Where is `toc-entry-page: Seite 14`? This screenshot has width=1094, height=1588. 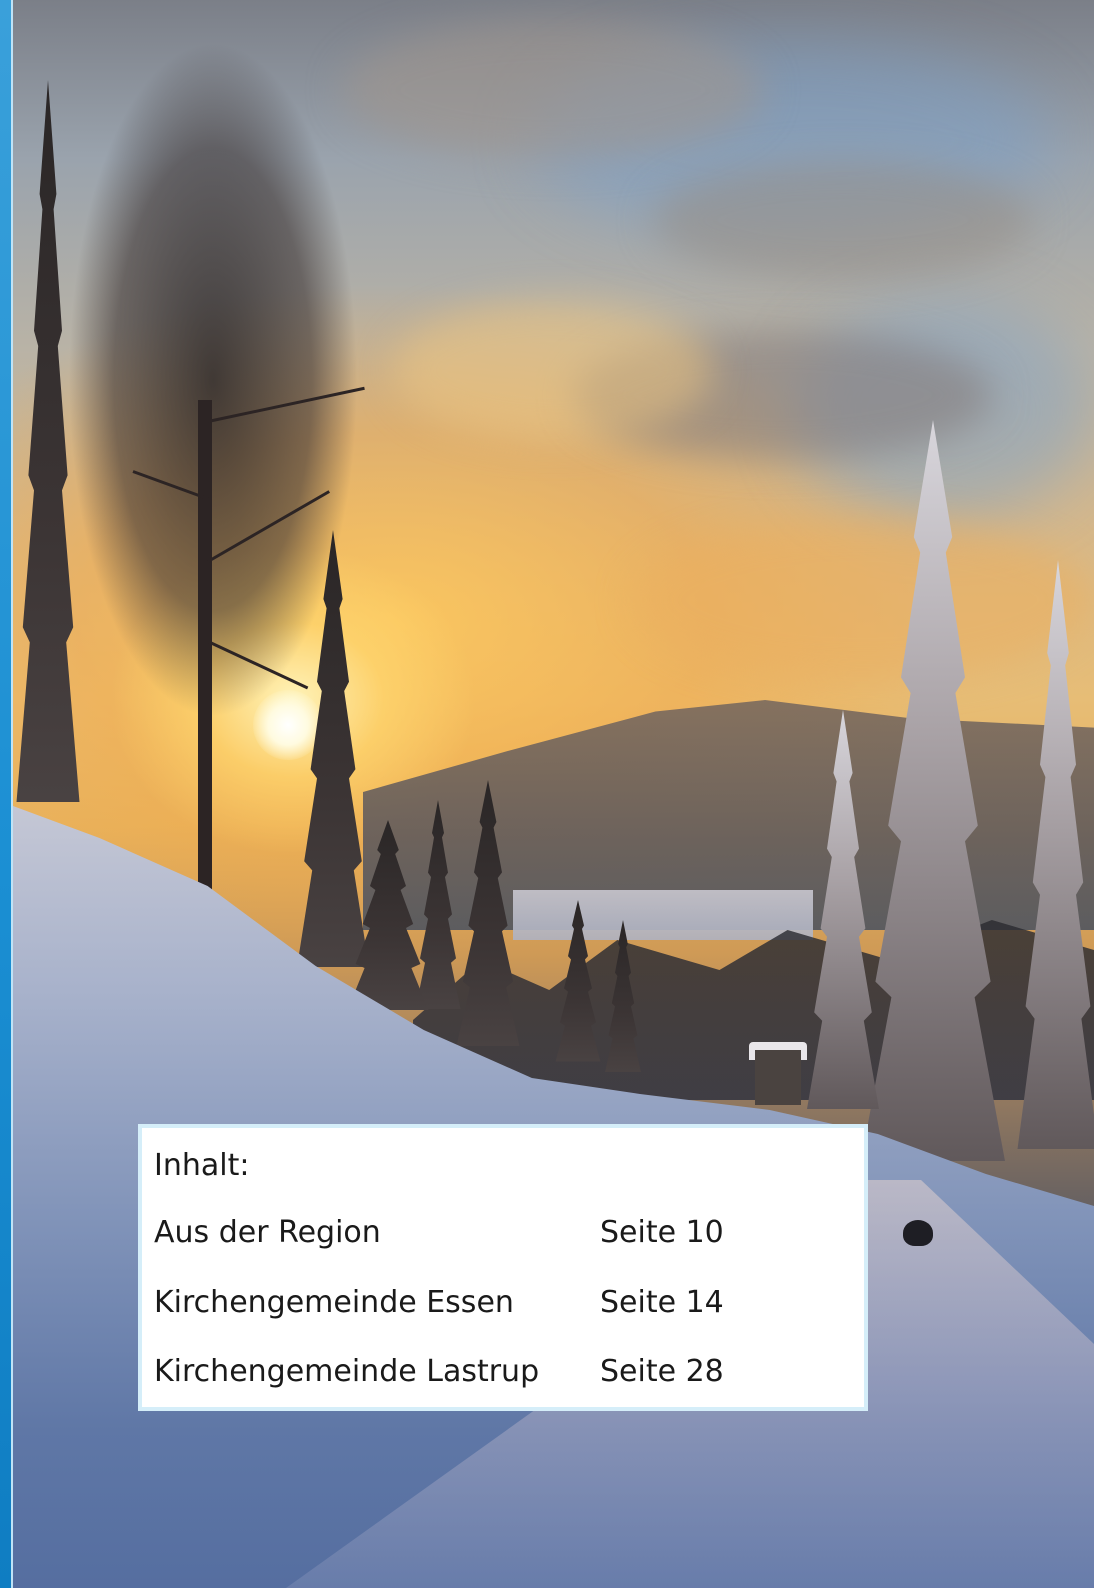 toc-entry-page: Seite 14 is located at coordinates (662, 1302).